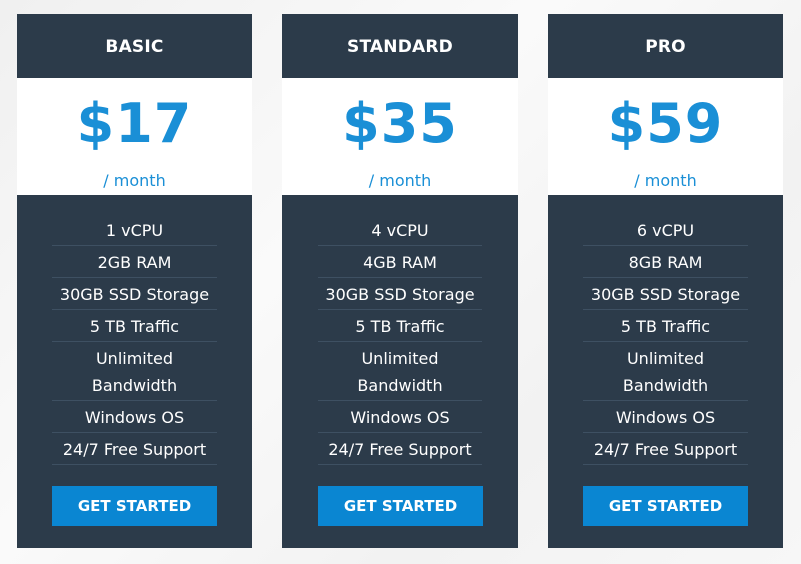 The image size is (801, 564). Describe the element at coordinates (134, 123) in the screenshot. I see `plan-price: $17` at that location.